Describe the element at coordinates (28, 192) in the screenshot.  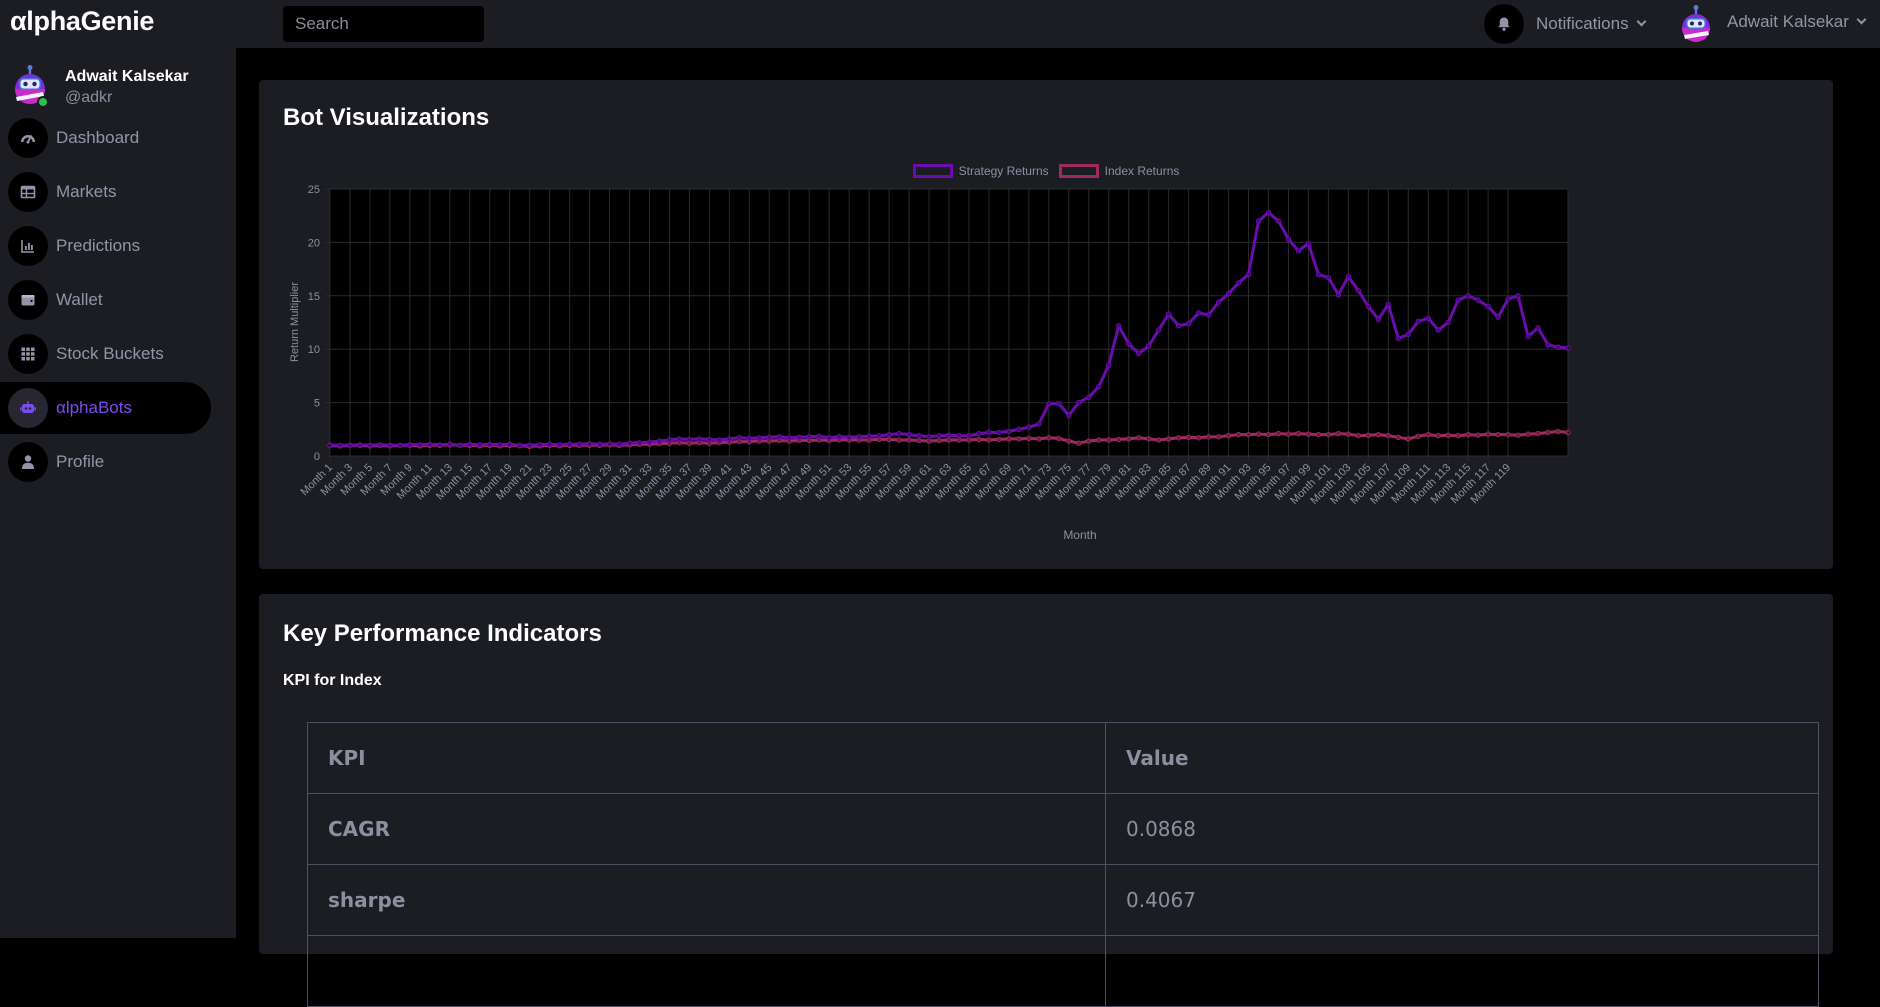
I see `table-icon` at that location.